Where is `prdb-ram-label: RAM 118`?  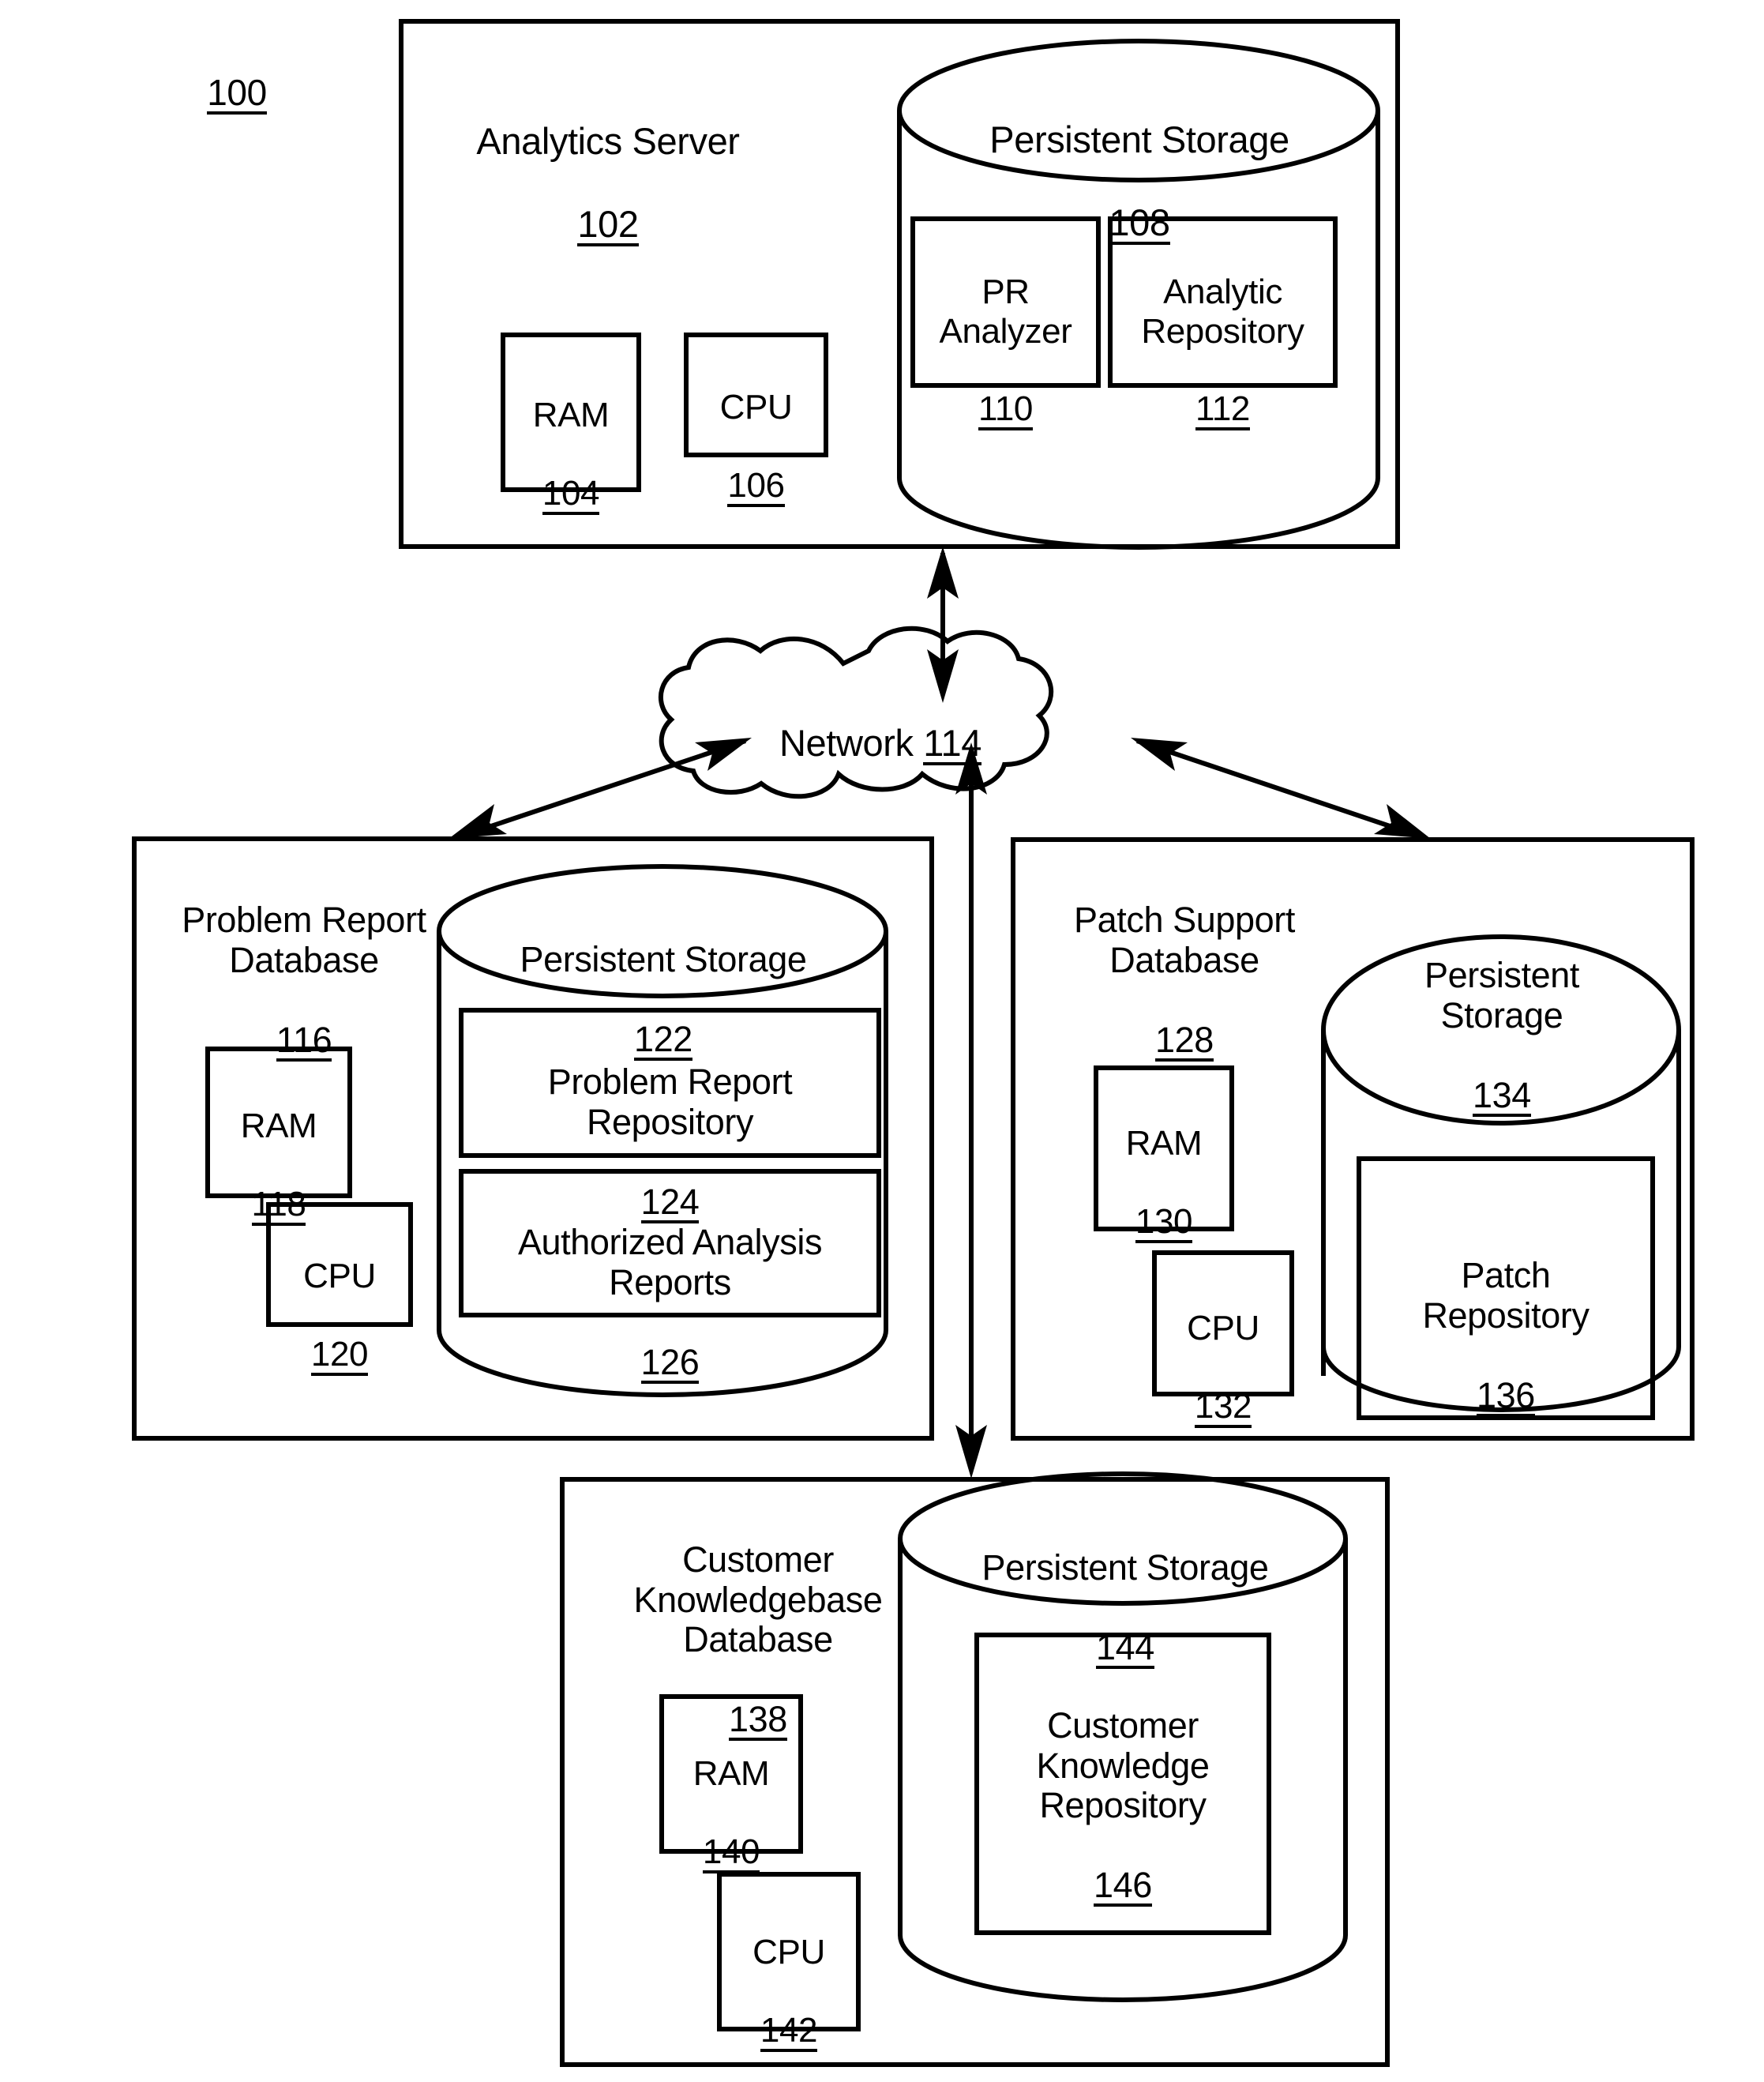 prdb-ram-label: RAM 118 is located at coordinates (279, 1147).